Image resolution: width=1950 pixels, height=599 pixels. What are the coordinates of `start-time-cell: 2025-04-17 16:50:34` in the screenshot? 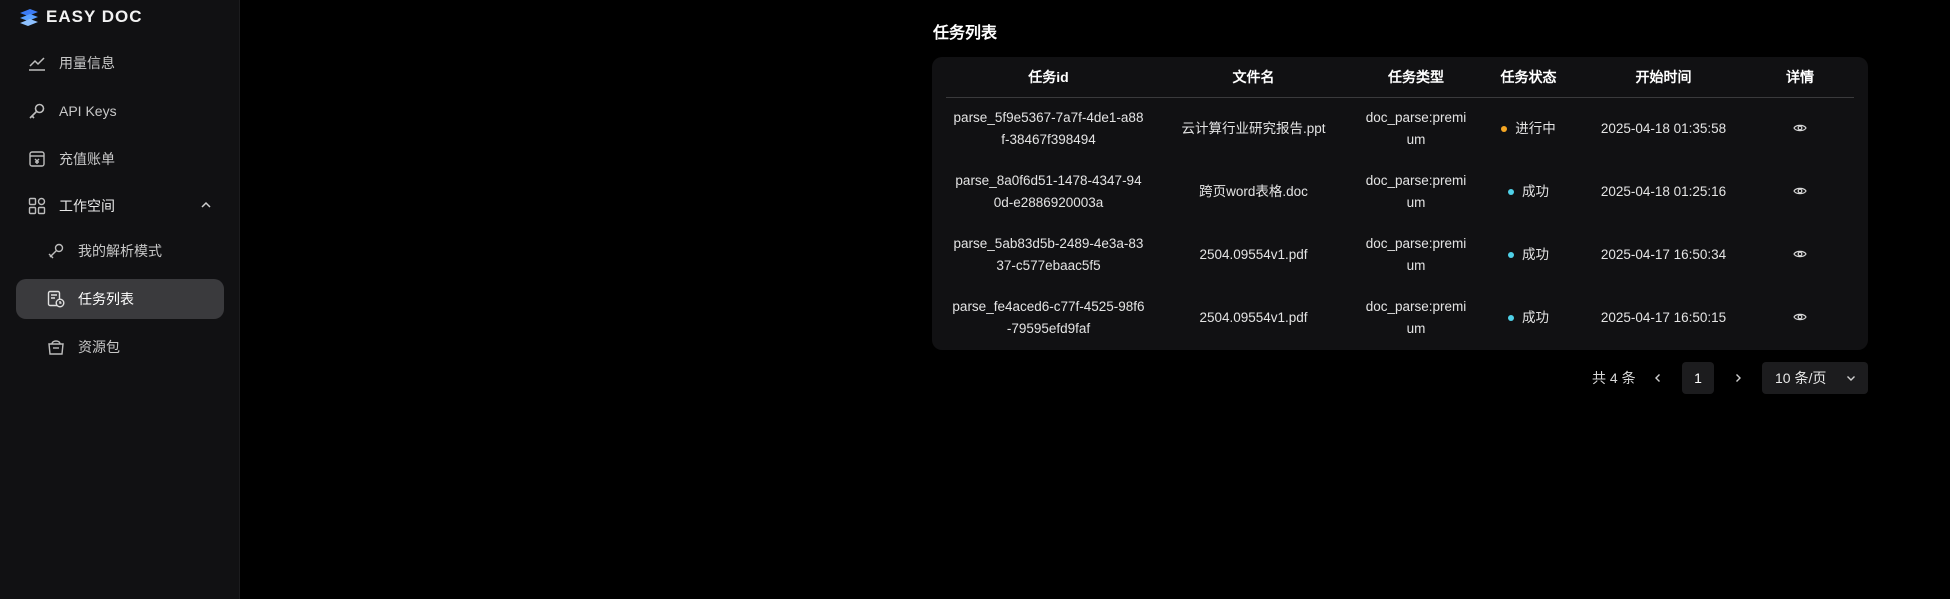 It's located at (1663, 254).